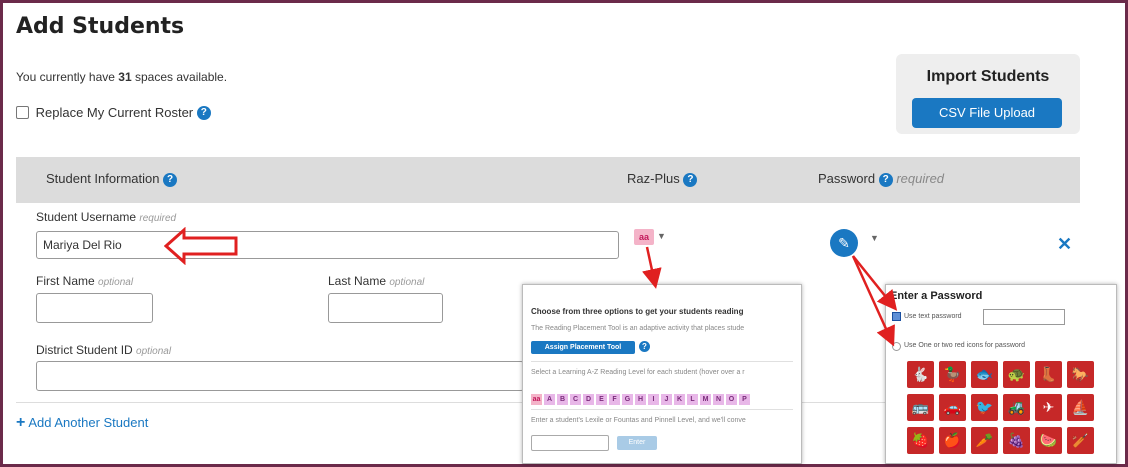 Image resolution: width=1128 pixels, height=467 pixels. I want to click on annotation-arrow-level, so click(652, 267).